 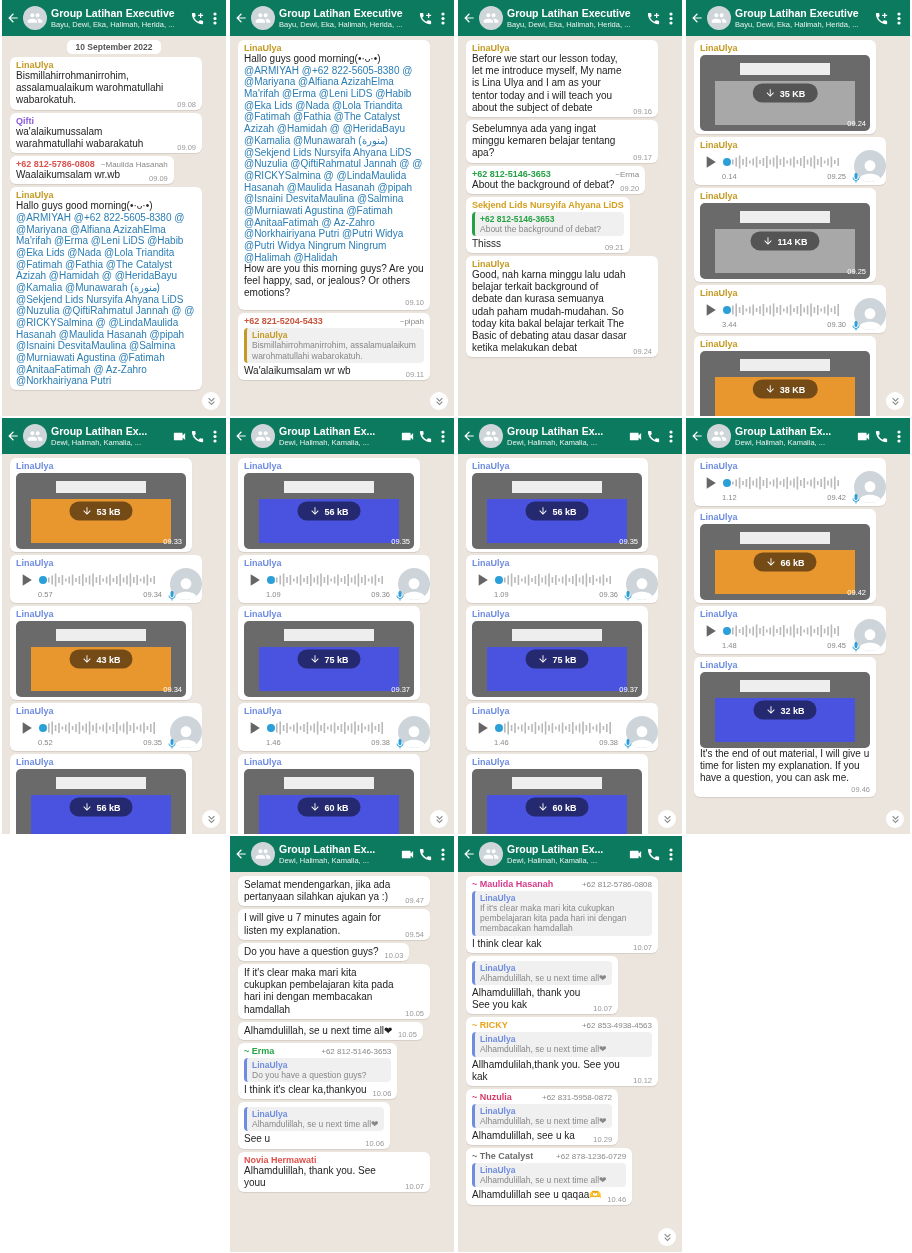 What do you see at coordinates (280, 1159) in the screenshot?
I see `sender-name: Novia Hermawati` at bounding box center [280, 1159].